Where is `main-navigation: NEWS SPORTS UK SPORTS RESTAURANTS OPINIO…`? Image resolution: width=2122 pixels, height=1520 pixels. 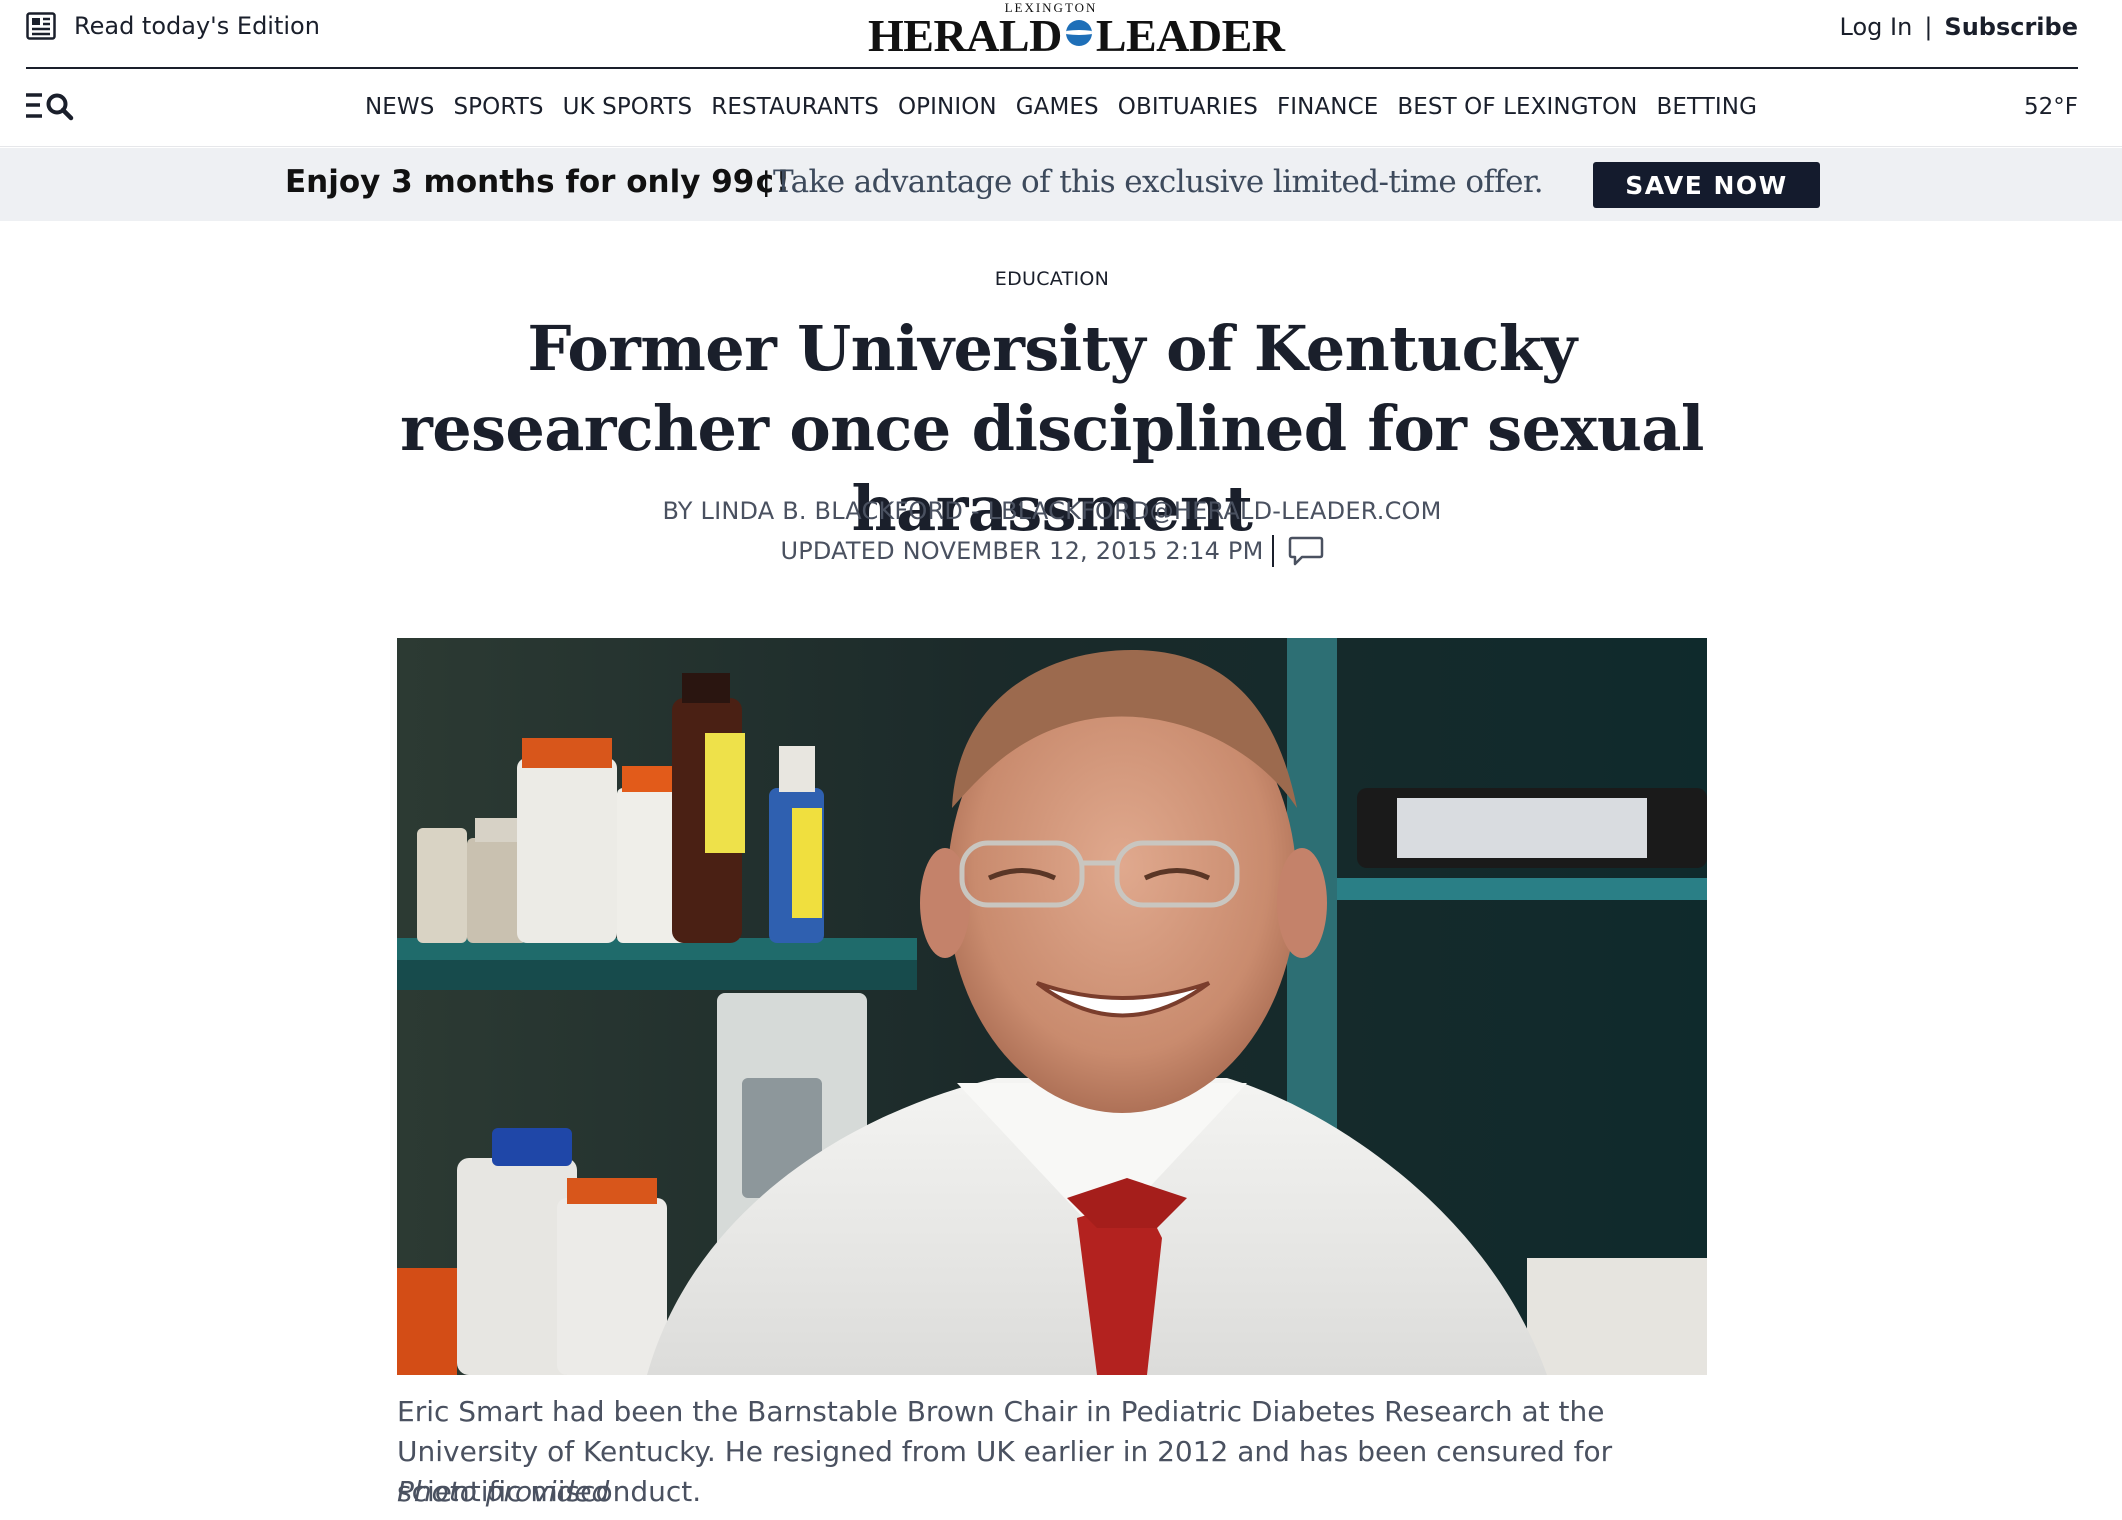
main-navigation: NEWS SPORTS UK SPORTS RESTAURANTS OPINIO… is located at coordinates (1061, 108).